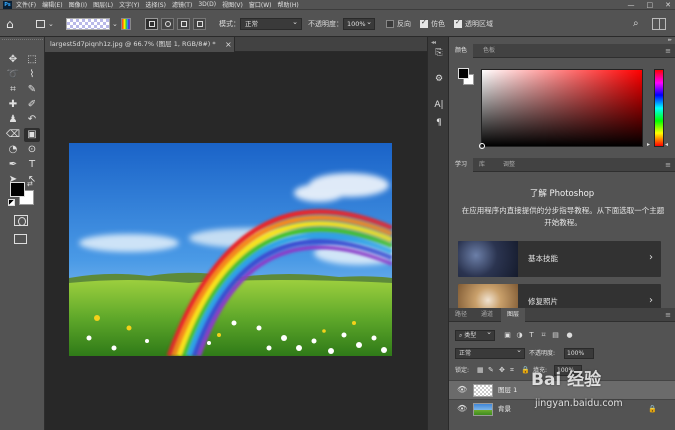 This screenshot has width=675, height=430. What do you see at coordinates (32, 60) in the screenshot?
I see `marquee-tool: ⬚` at bounding box center [32, 60].